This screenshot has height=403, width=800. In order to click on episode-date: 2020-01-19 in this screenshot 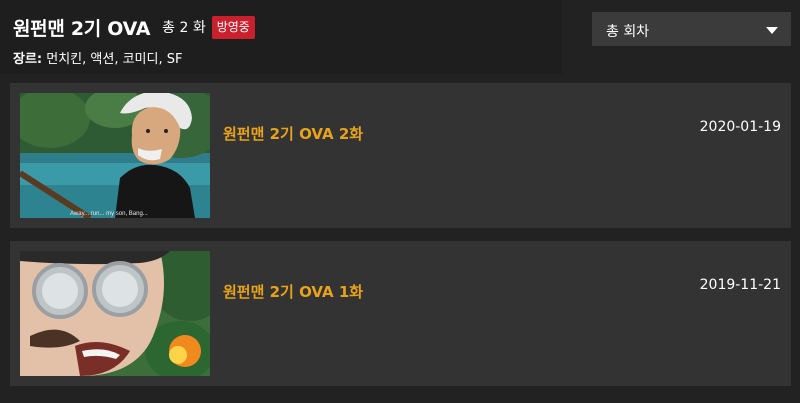, I will do `click(740, 127)`.